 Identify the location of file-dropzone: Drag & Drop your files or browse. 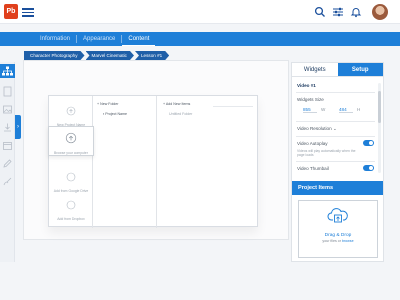
(338, 229).